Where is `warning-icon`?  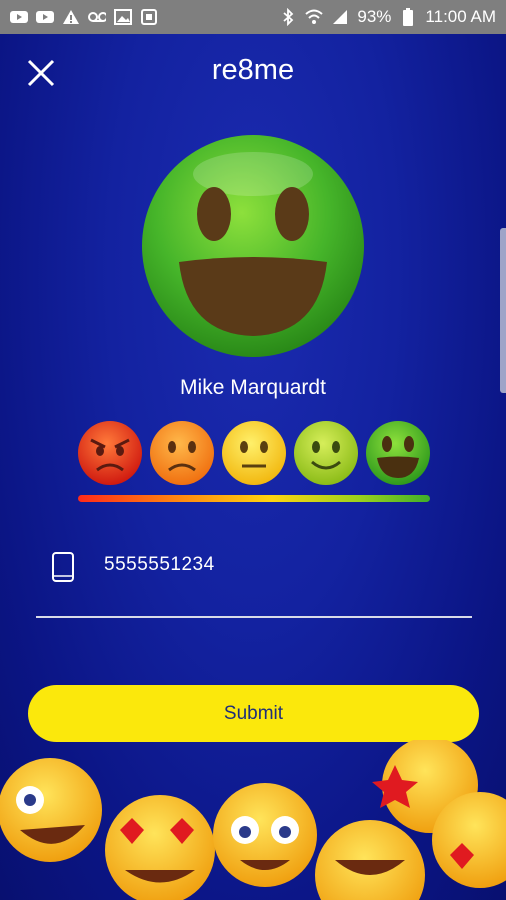
warning-icon is located at coordinates (71, 17).